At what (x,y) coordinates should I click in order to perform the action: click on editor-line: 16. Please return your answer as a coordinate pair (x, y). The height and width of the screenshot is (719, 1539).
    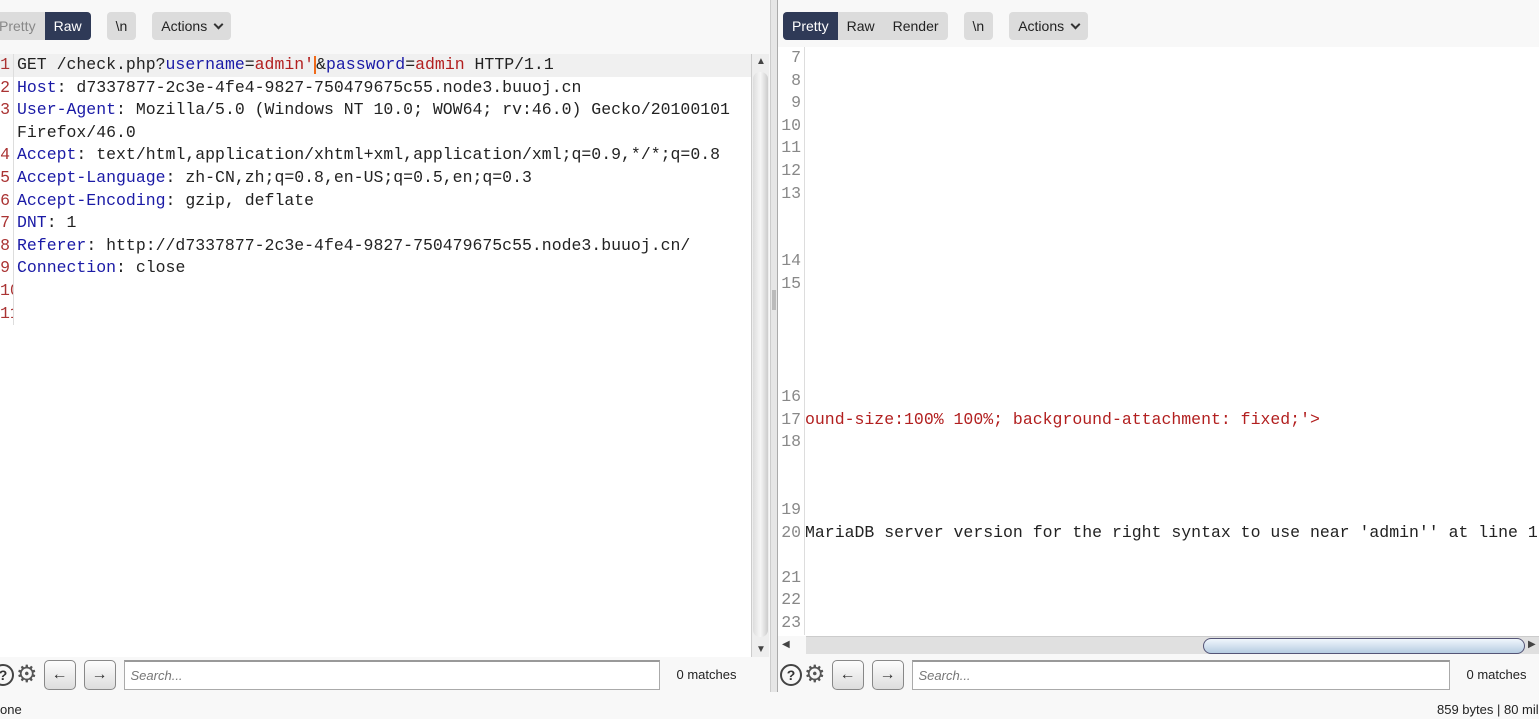
    Looking at the image, I should click on (1158, 397).